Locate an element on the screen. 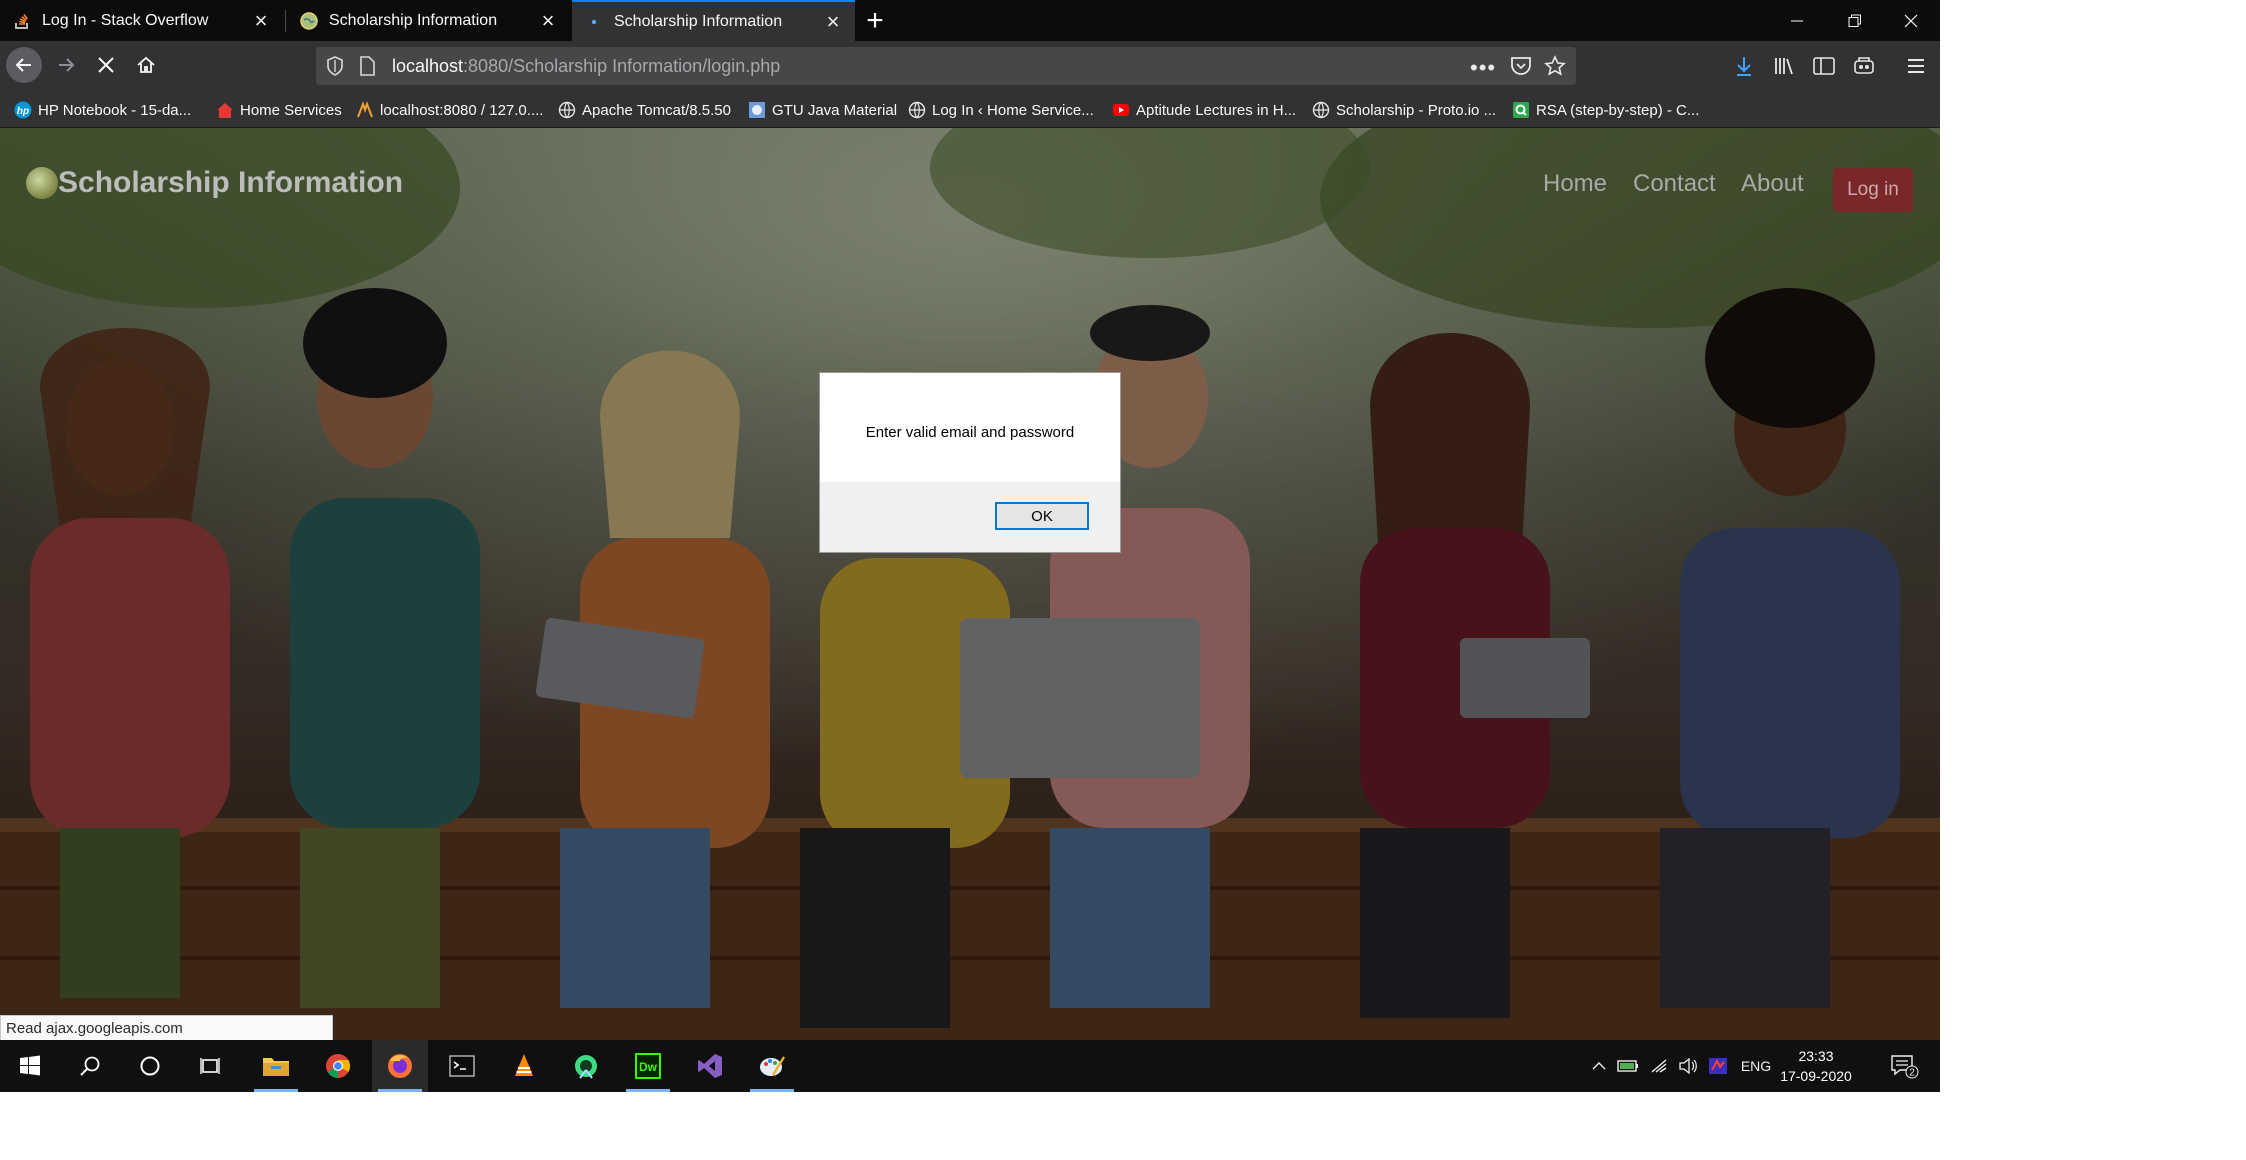  forward-arrow-icon is located at coordinates (66, 65).